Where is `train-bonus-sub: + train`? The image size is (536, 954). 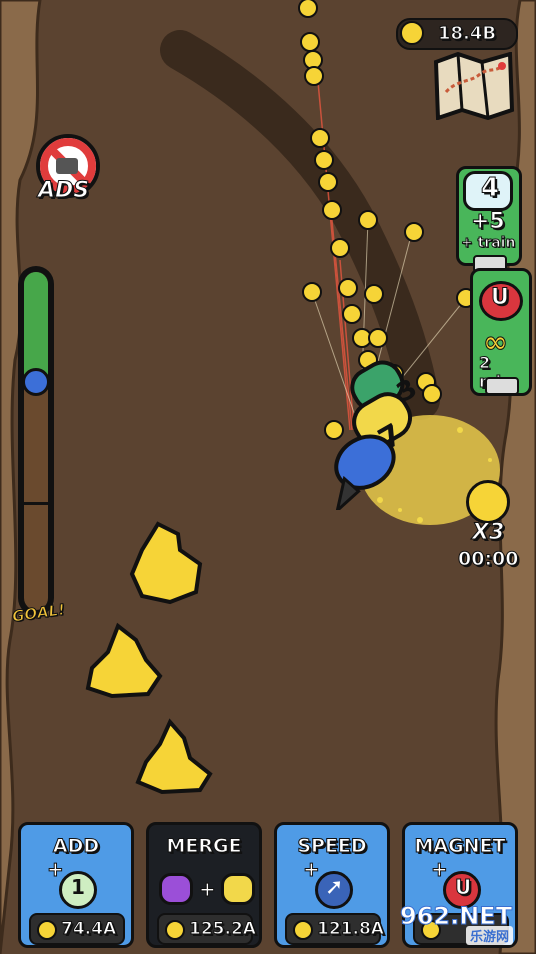
train-bonus-sub: + train is located at coordinates (488, 243).